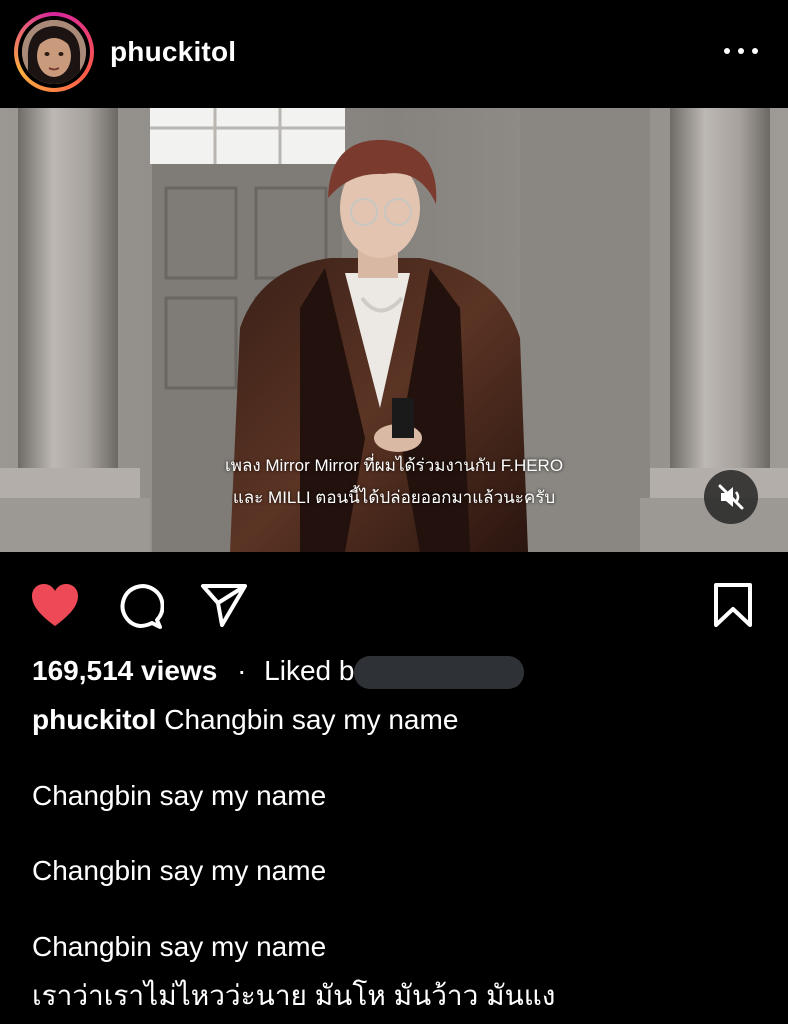  What do you see at coordinates (394, 497) in the screenshot?
I see `video-subtitle-line2: และ MILLI ตอนนี้ได้ปล่อยออกมาแล้วนะครับ` at bounding box center [394, 497].